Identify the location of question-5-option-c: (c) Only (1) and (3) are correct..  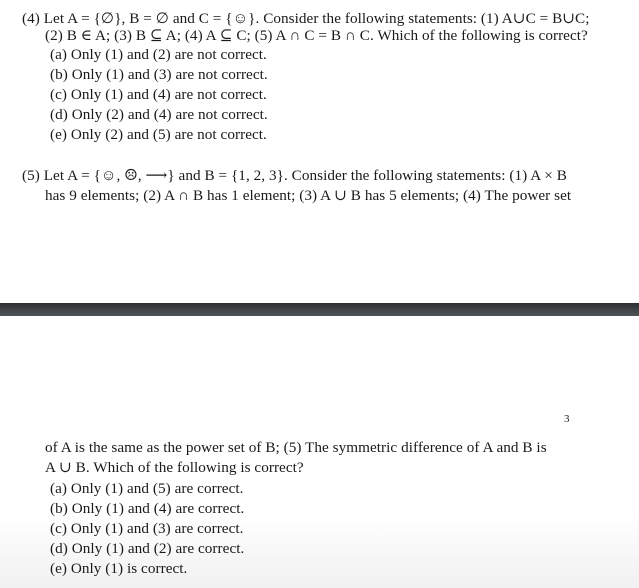
(147, 528).